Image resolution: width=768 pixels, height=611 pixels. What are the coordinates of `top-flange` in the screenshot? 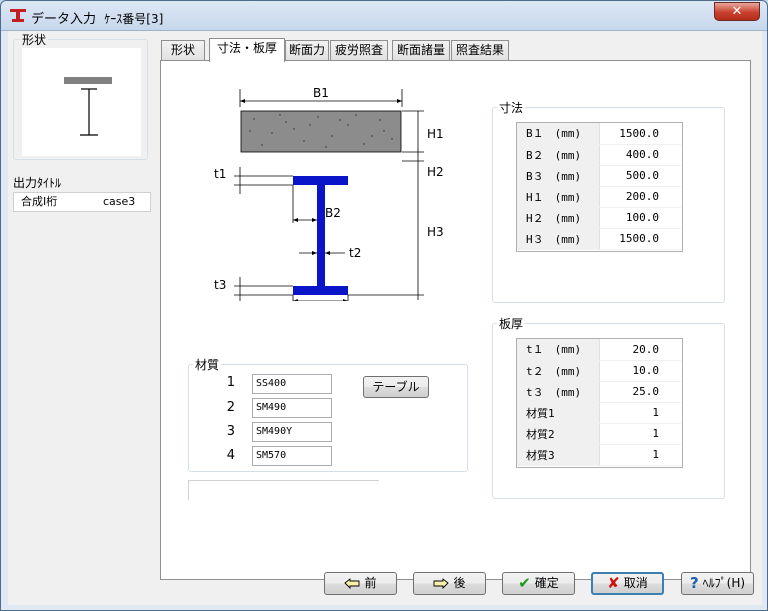 It's located at (320, 180).